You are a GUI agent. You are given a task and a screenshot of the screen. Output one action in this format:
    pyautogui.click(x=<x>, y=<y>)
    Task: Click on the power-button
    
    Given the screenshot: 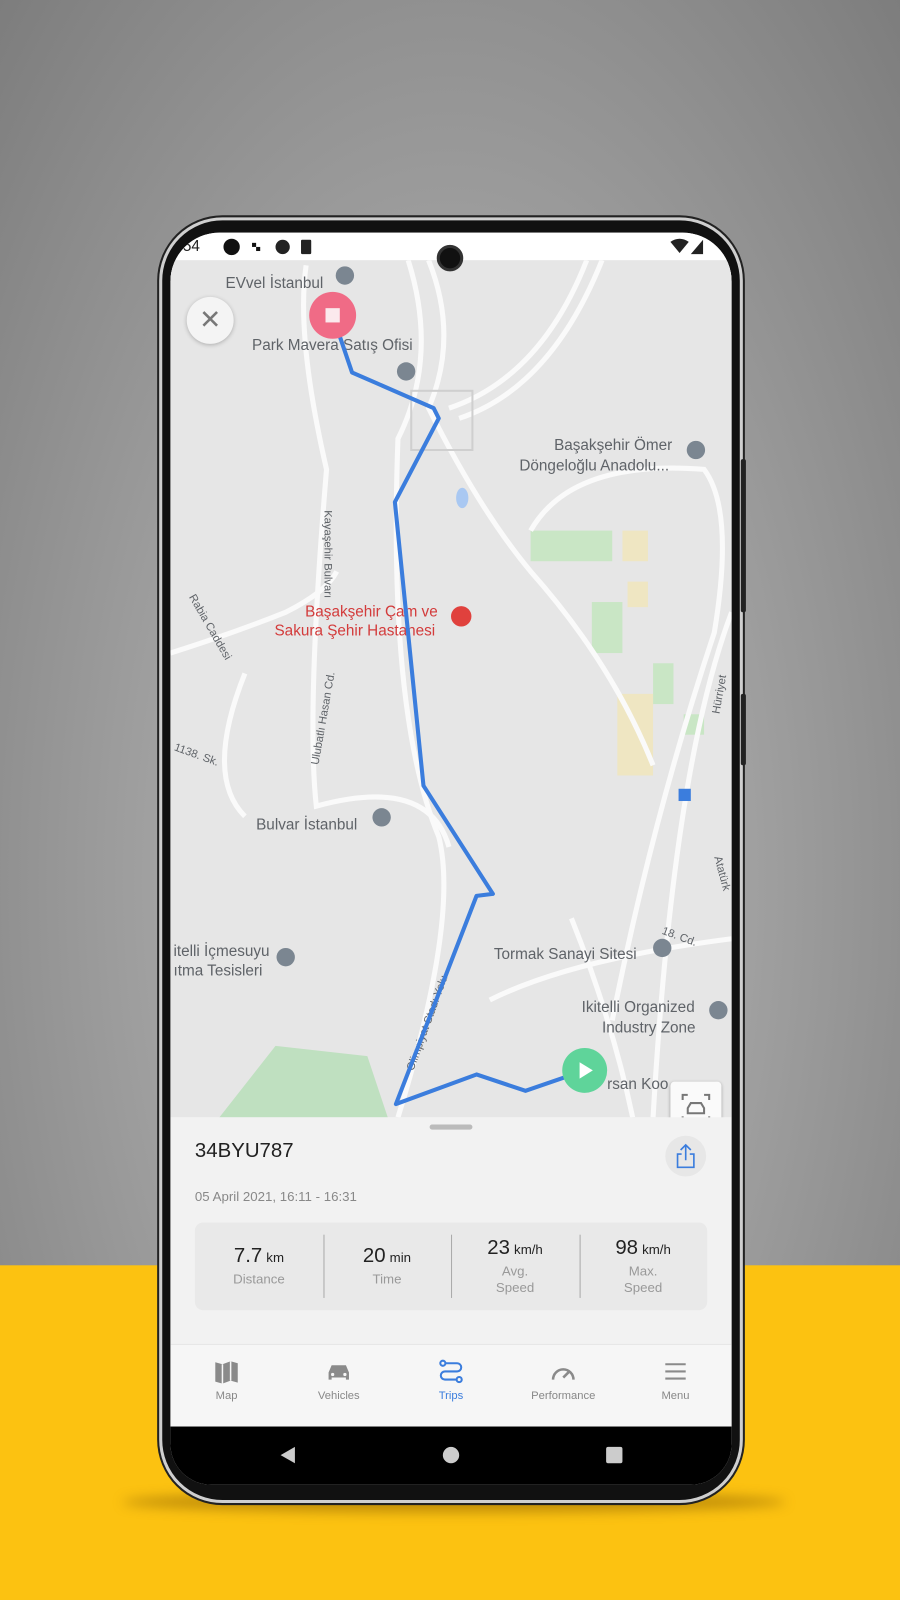 What is the action you would take?
    pyautogui.click(x=743, y=729)
    